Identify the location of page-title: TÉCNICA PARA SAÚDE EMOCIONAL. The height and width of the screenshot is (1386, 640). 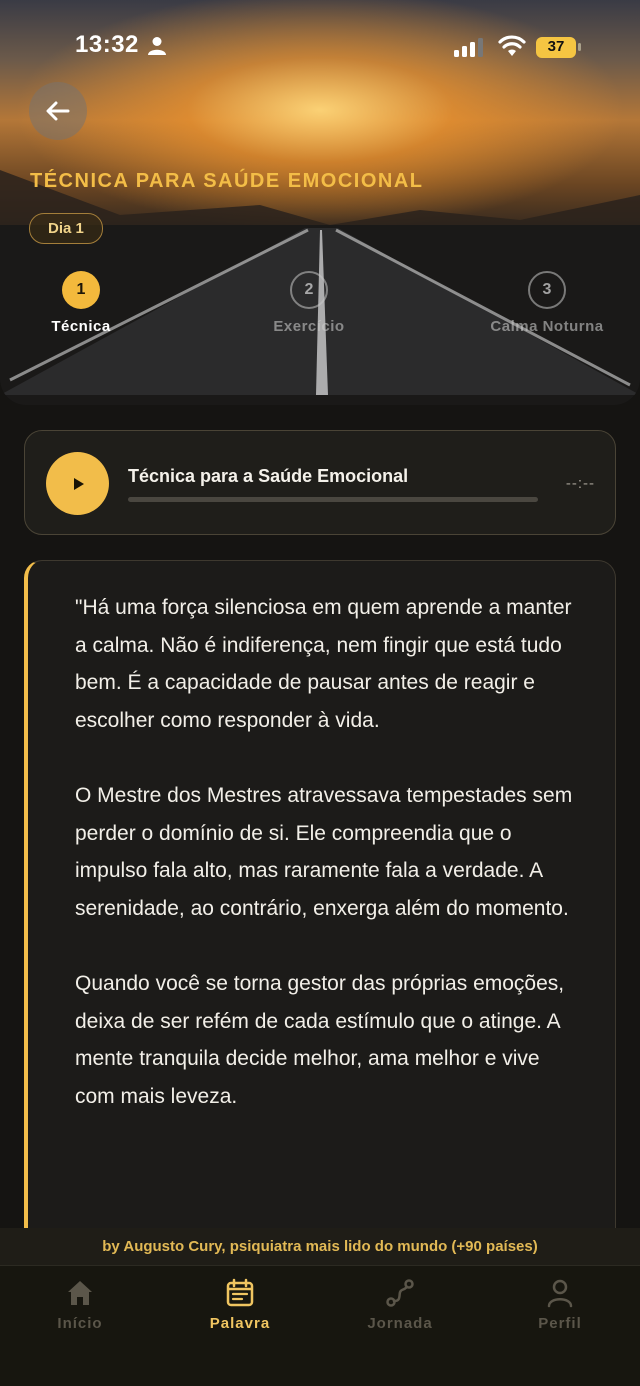
(227, 181).